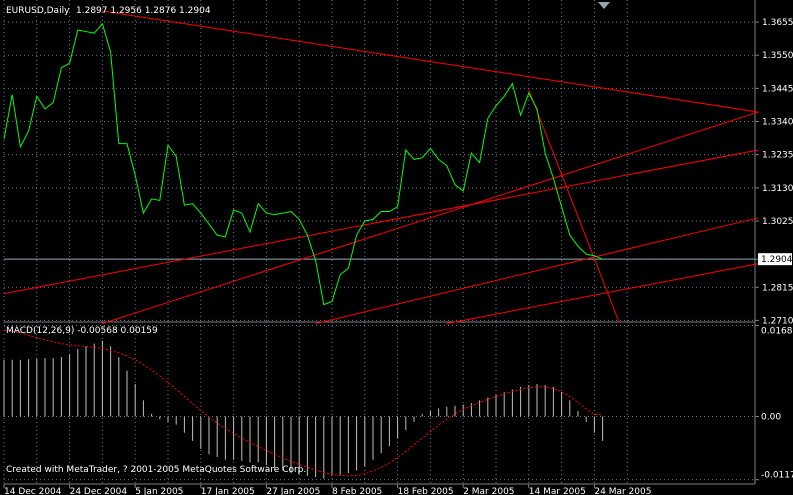 Image resolution: width=793 pixels, height=495 pixels. Describe the element at coordinates (777, 56) in the screenshot. I see `price-tick-label: 1.3550` at that location.